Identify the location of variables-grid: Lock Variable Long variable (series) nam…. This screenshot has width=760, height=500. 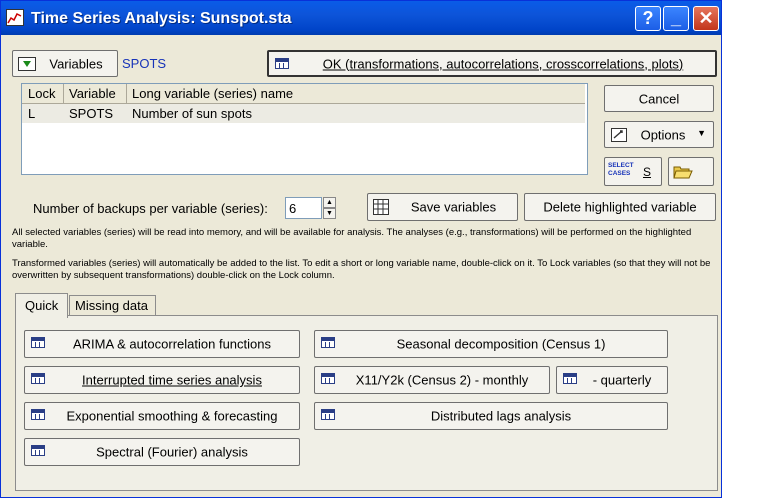
(304, 129).